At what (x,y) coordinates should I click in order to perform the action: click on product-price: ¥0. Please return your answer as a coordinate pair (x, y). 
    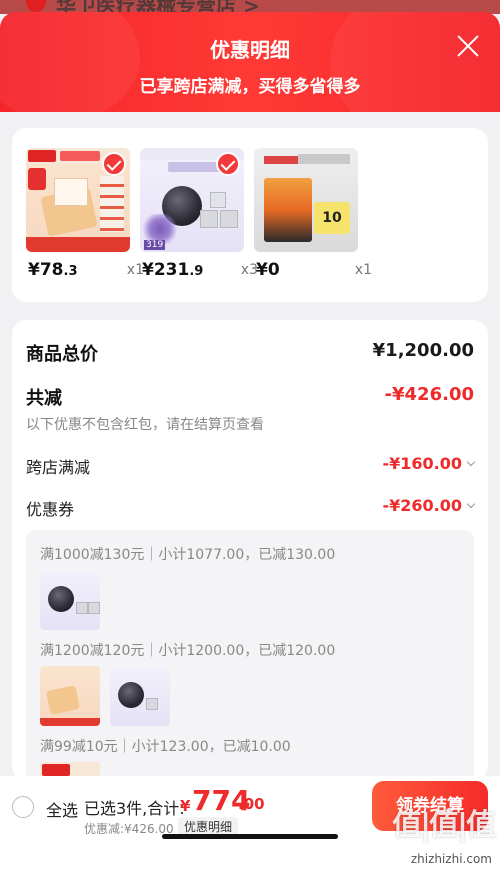
    Looking at the image, I should click on (268, 270).